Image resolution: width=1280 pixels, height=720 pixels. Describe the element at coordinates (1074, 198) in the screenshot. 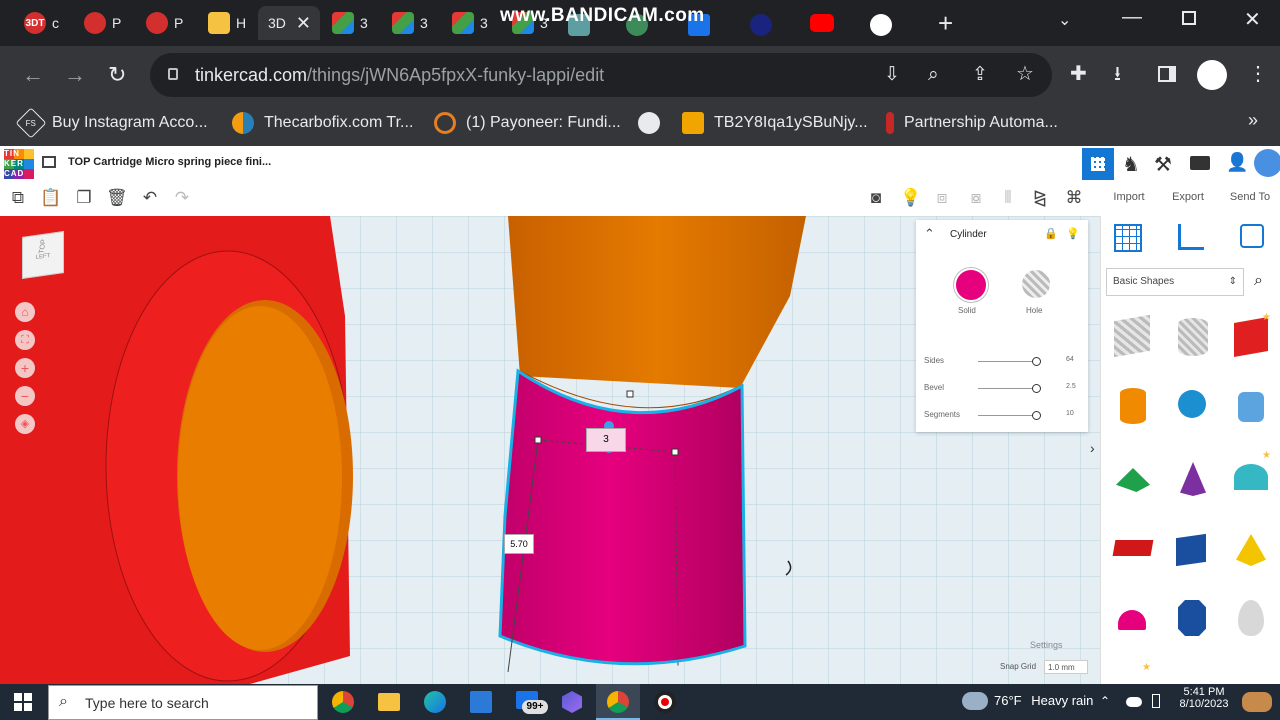

I see `cruise-icon: ⌘` at that location.